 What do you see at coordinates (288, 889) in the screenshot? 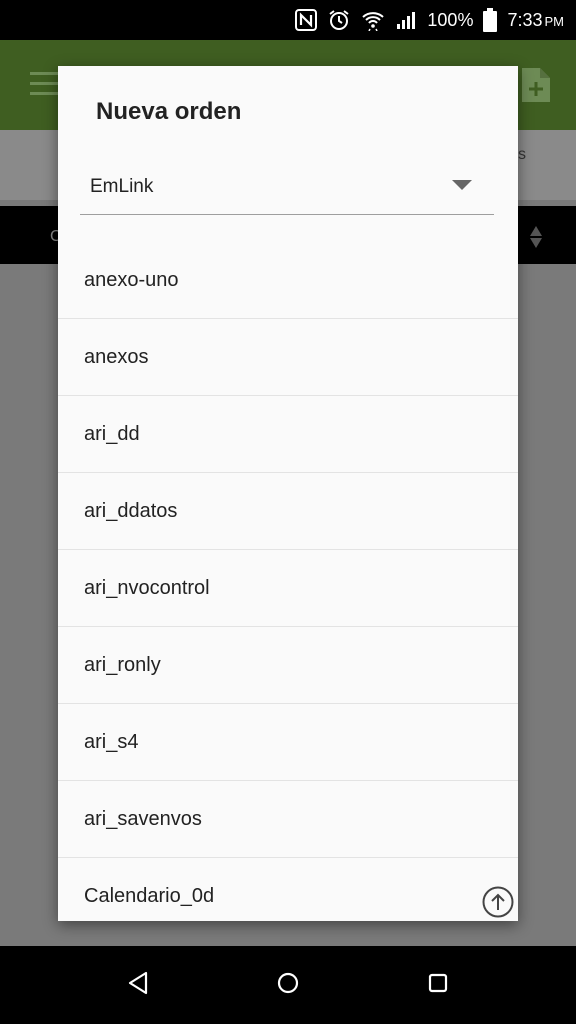
I see `list-item: Calendario_0d` at bounding box center [288, 889].